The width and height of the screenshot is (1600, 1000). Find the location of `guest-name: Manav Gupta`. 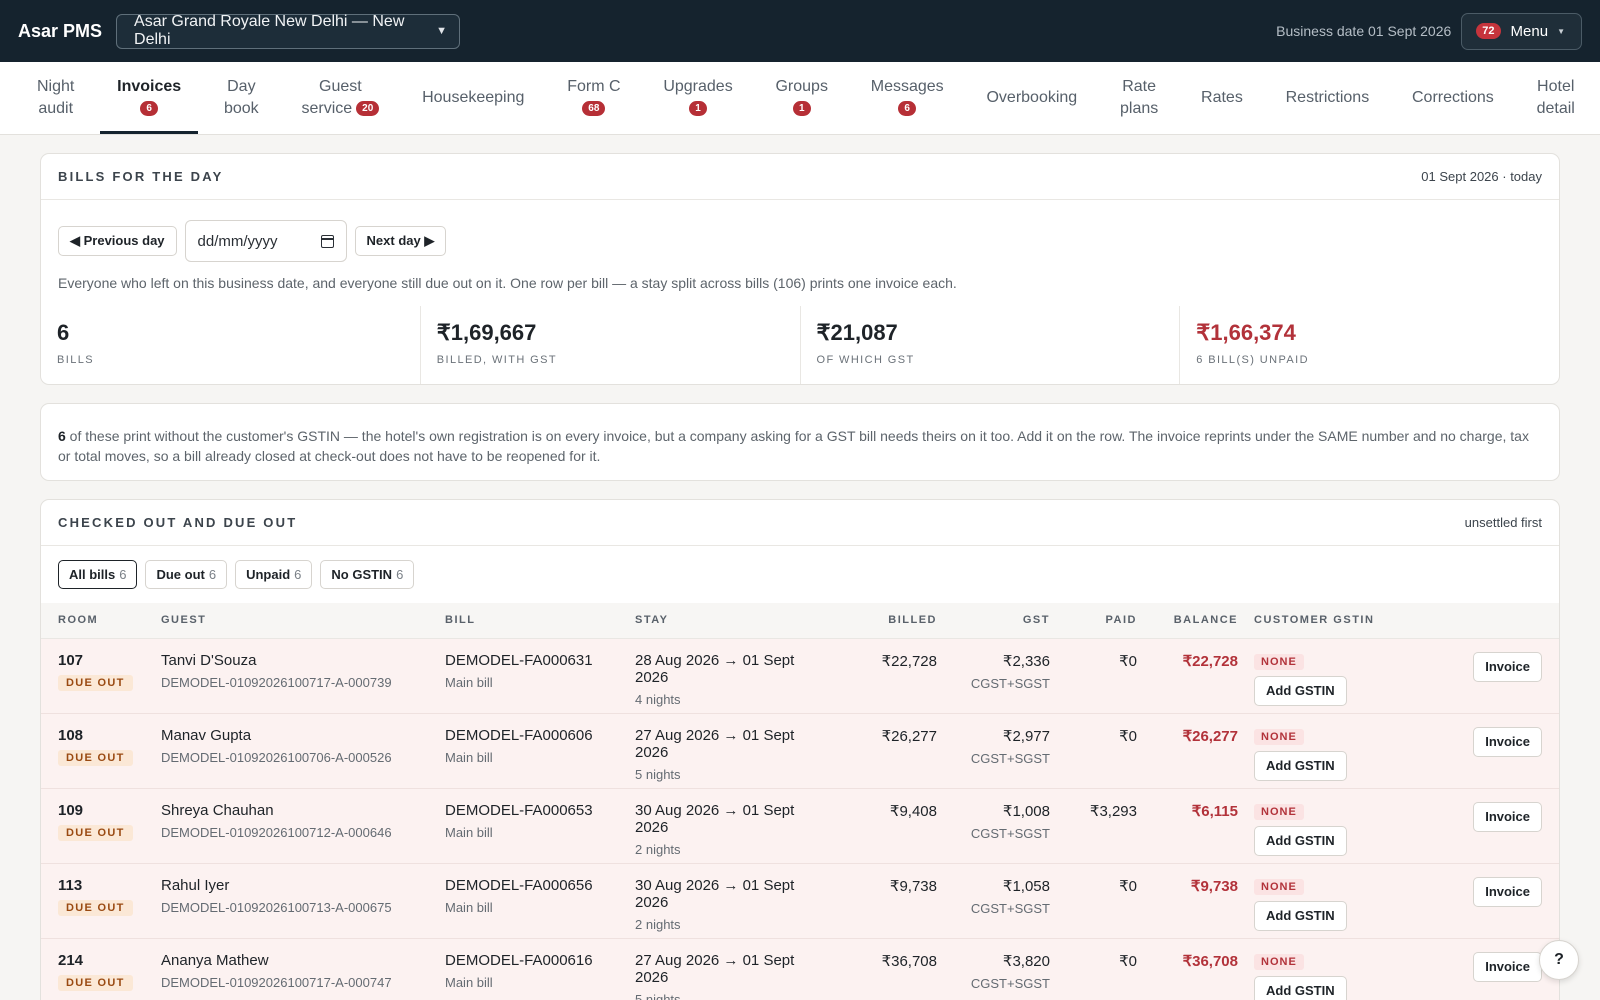

guest-name: Manav Gupta is located at coordinates (295, 735).